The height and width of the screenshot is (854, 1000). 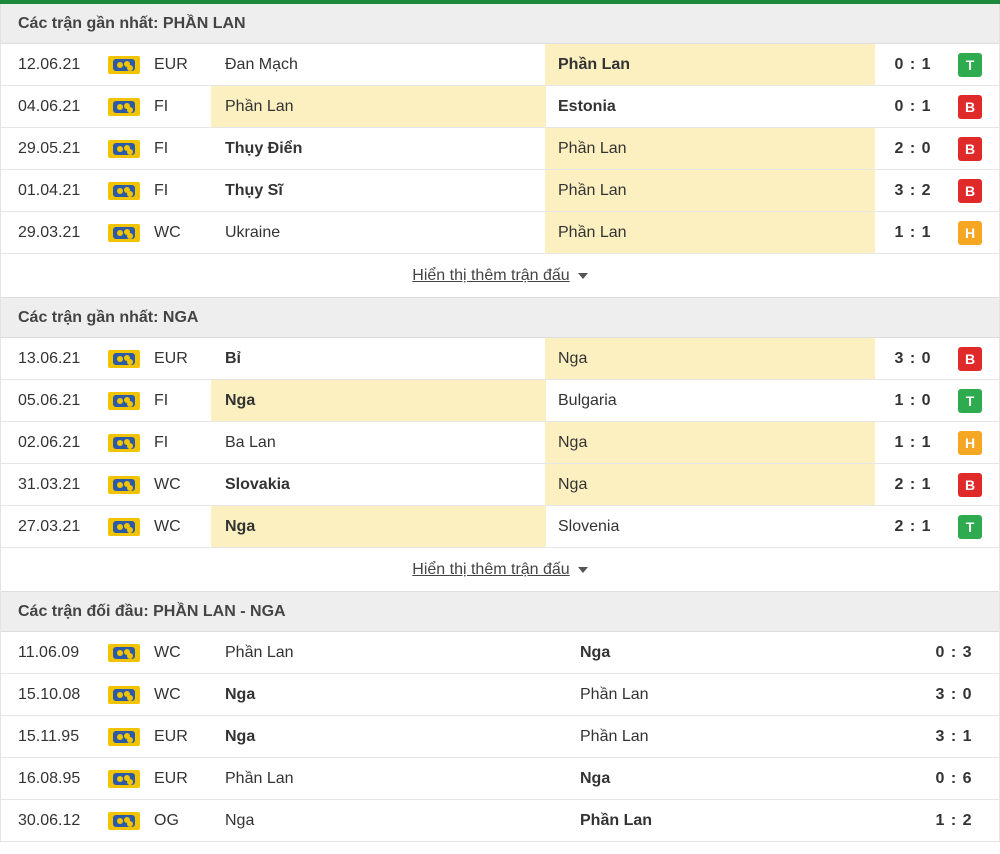 What do you see at coordinates (378, 442) in the screenshot?
I see `home-team: Ba Lan` at bounding box center [378, 442].